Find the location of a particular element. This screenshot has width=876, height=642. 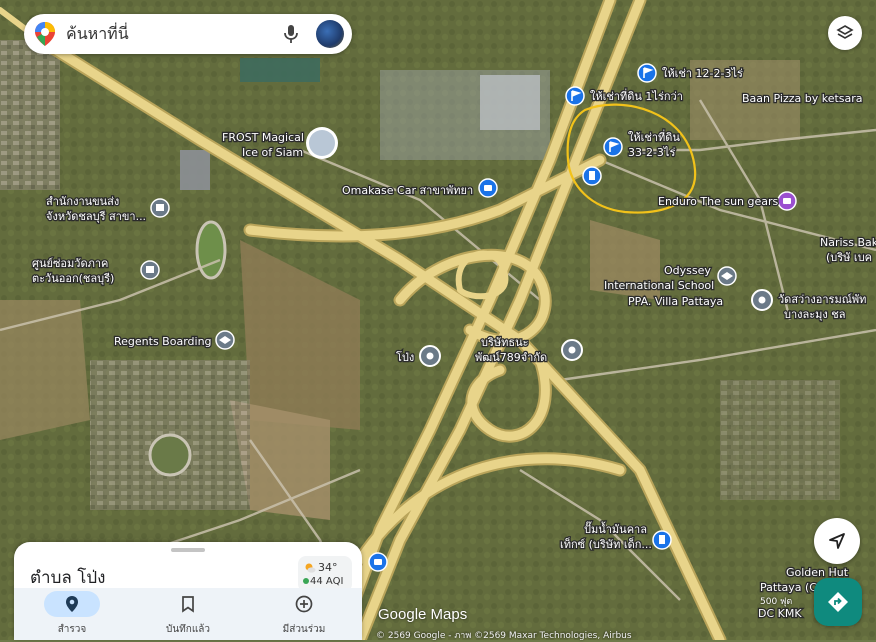

sheet-drag-handle is located at coordinates (188, 550).